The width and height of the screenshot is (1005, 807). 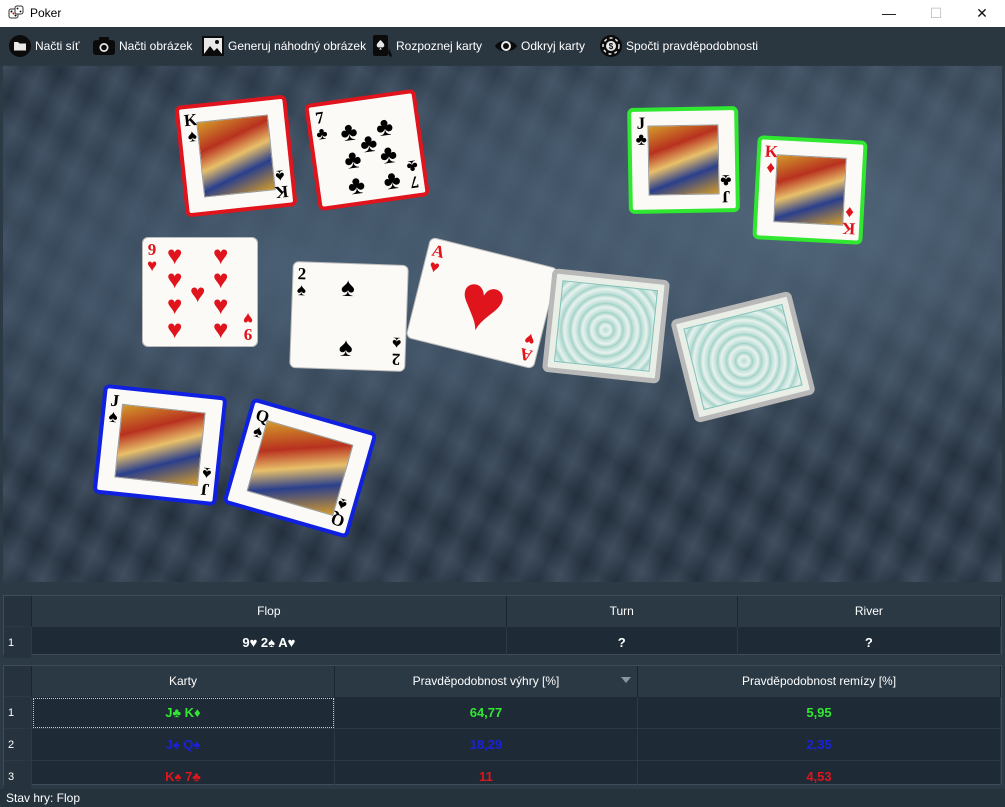 I want to click on card-corner: K ♦, so click(x=848, y=220).